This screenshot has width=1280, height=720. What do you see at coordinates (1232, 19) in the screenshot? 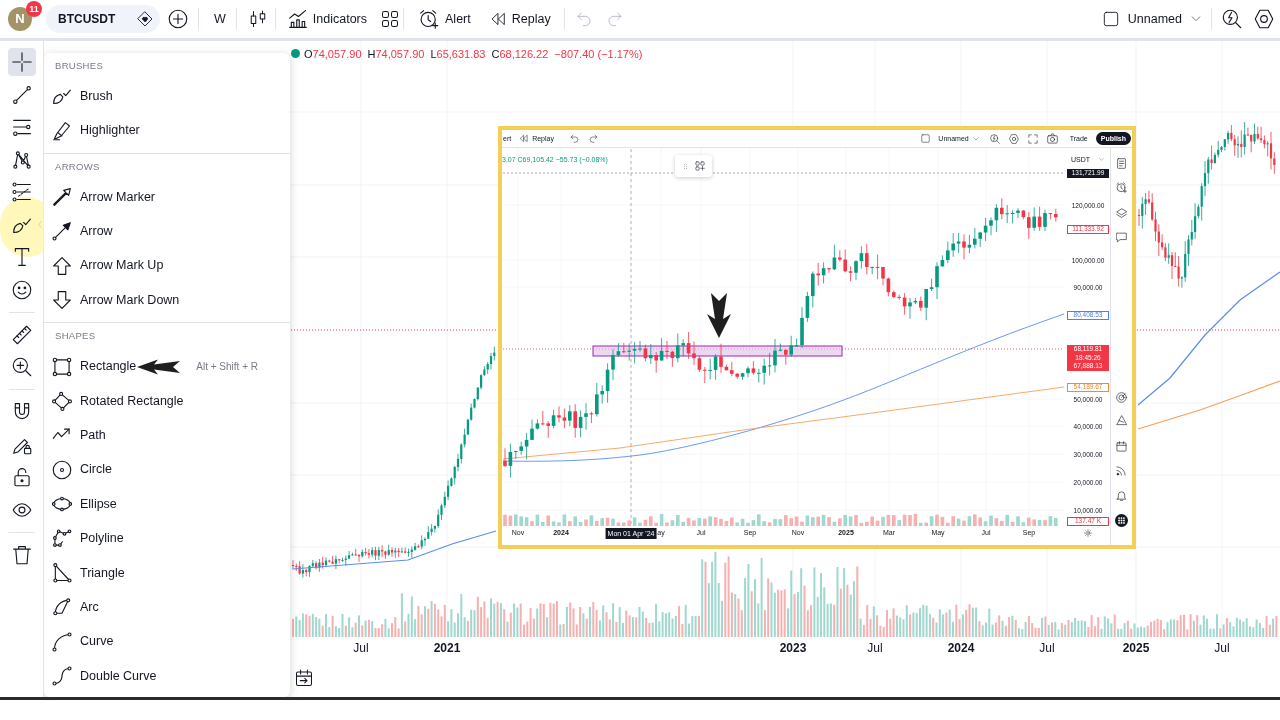
I see `search-icon` at bounding box center [1232, 19].